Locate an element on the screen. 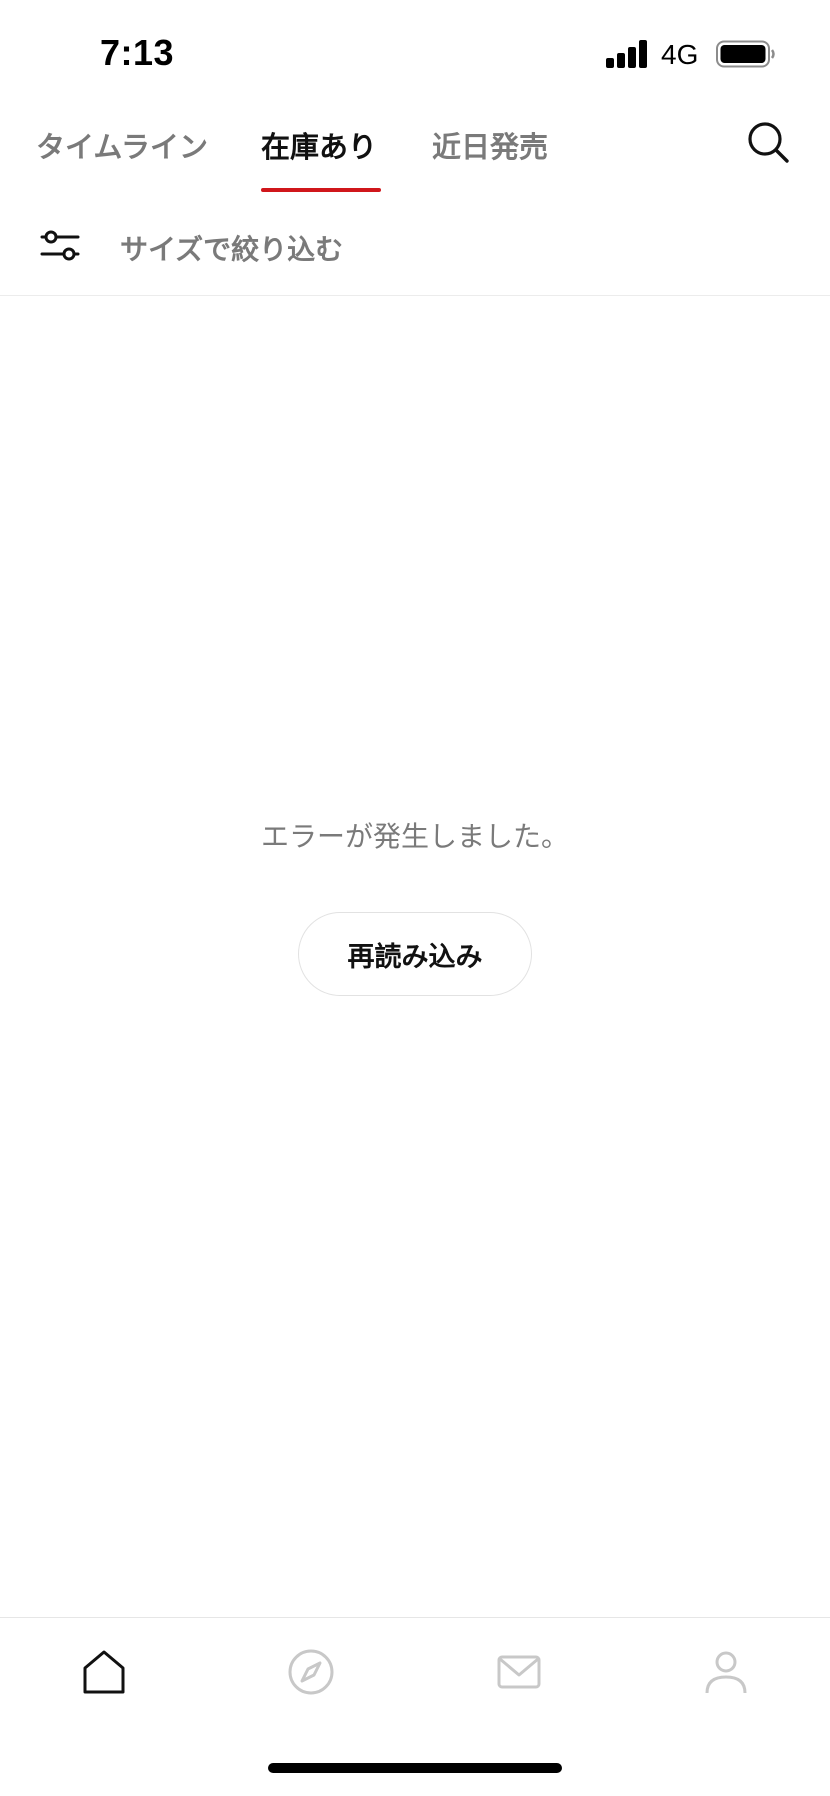 Image resolution: width=830 pixels, height=1796 pixels. tab-upcoming: 近日発売 is located at coordinates (490, 145).